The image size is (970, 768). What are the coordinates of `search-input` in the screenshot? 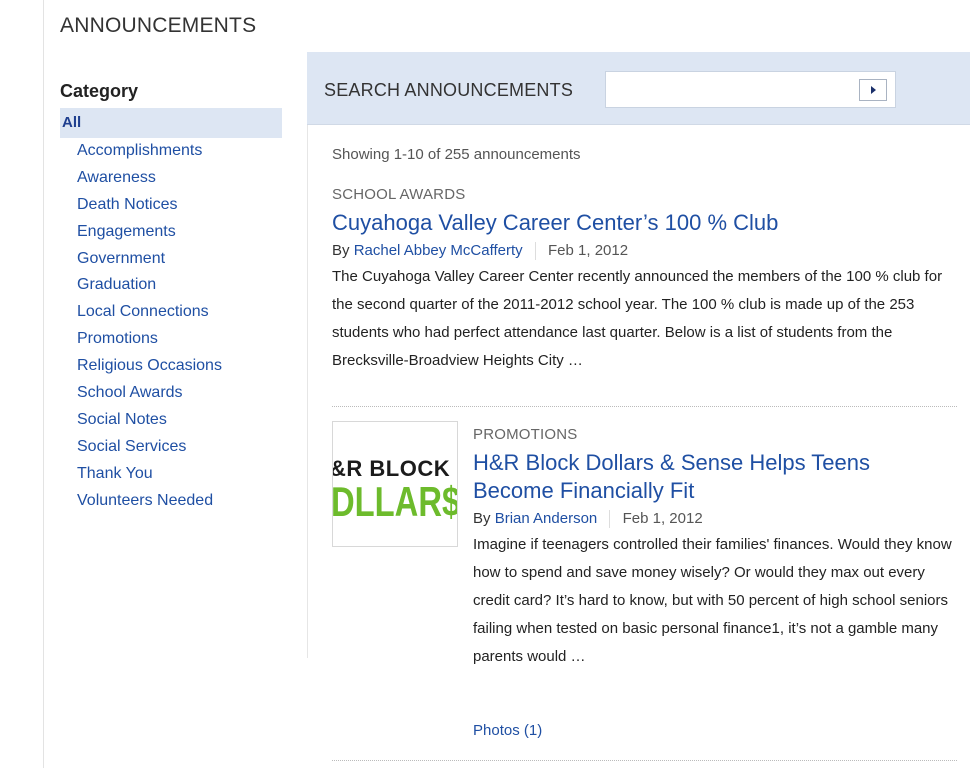 It's located at (750, 89).